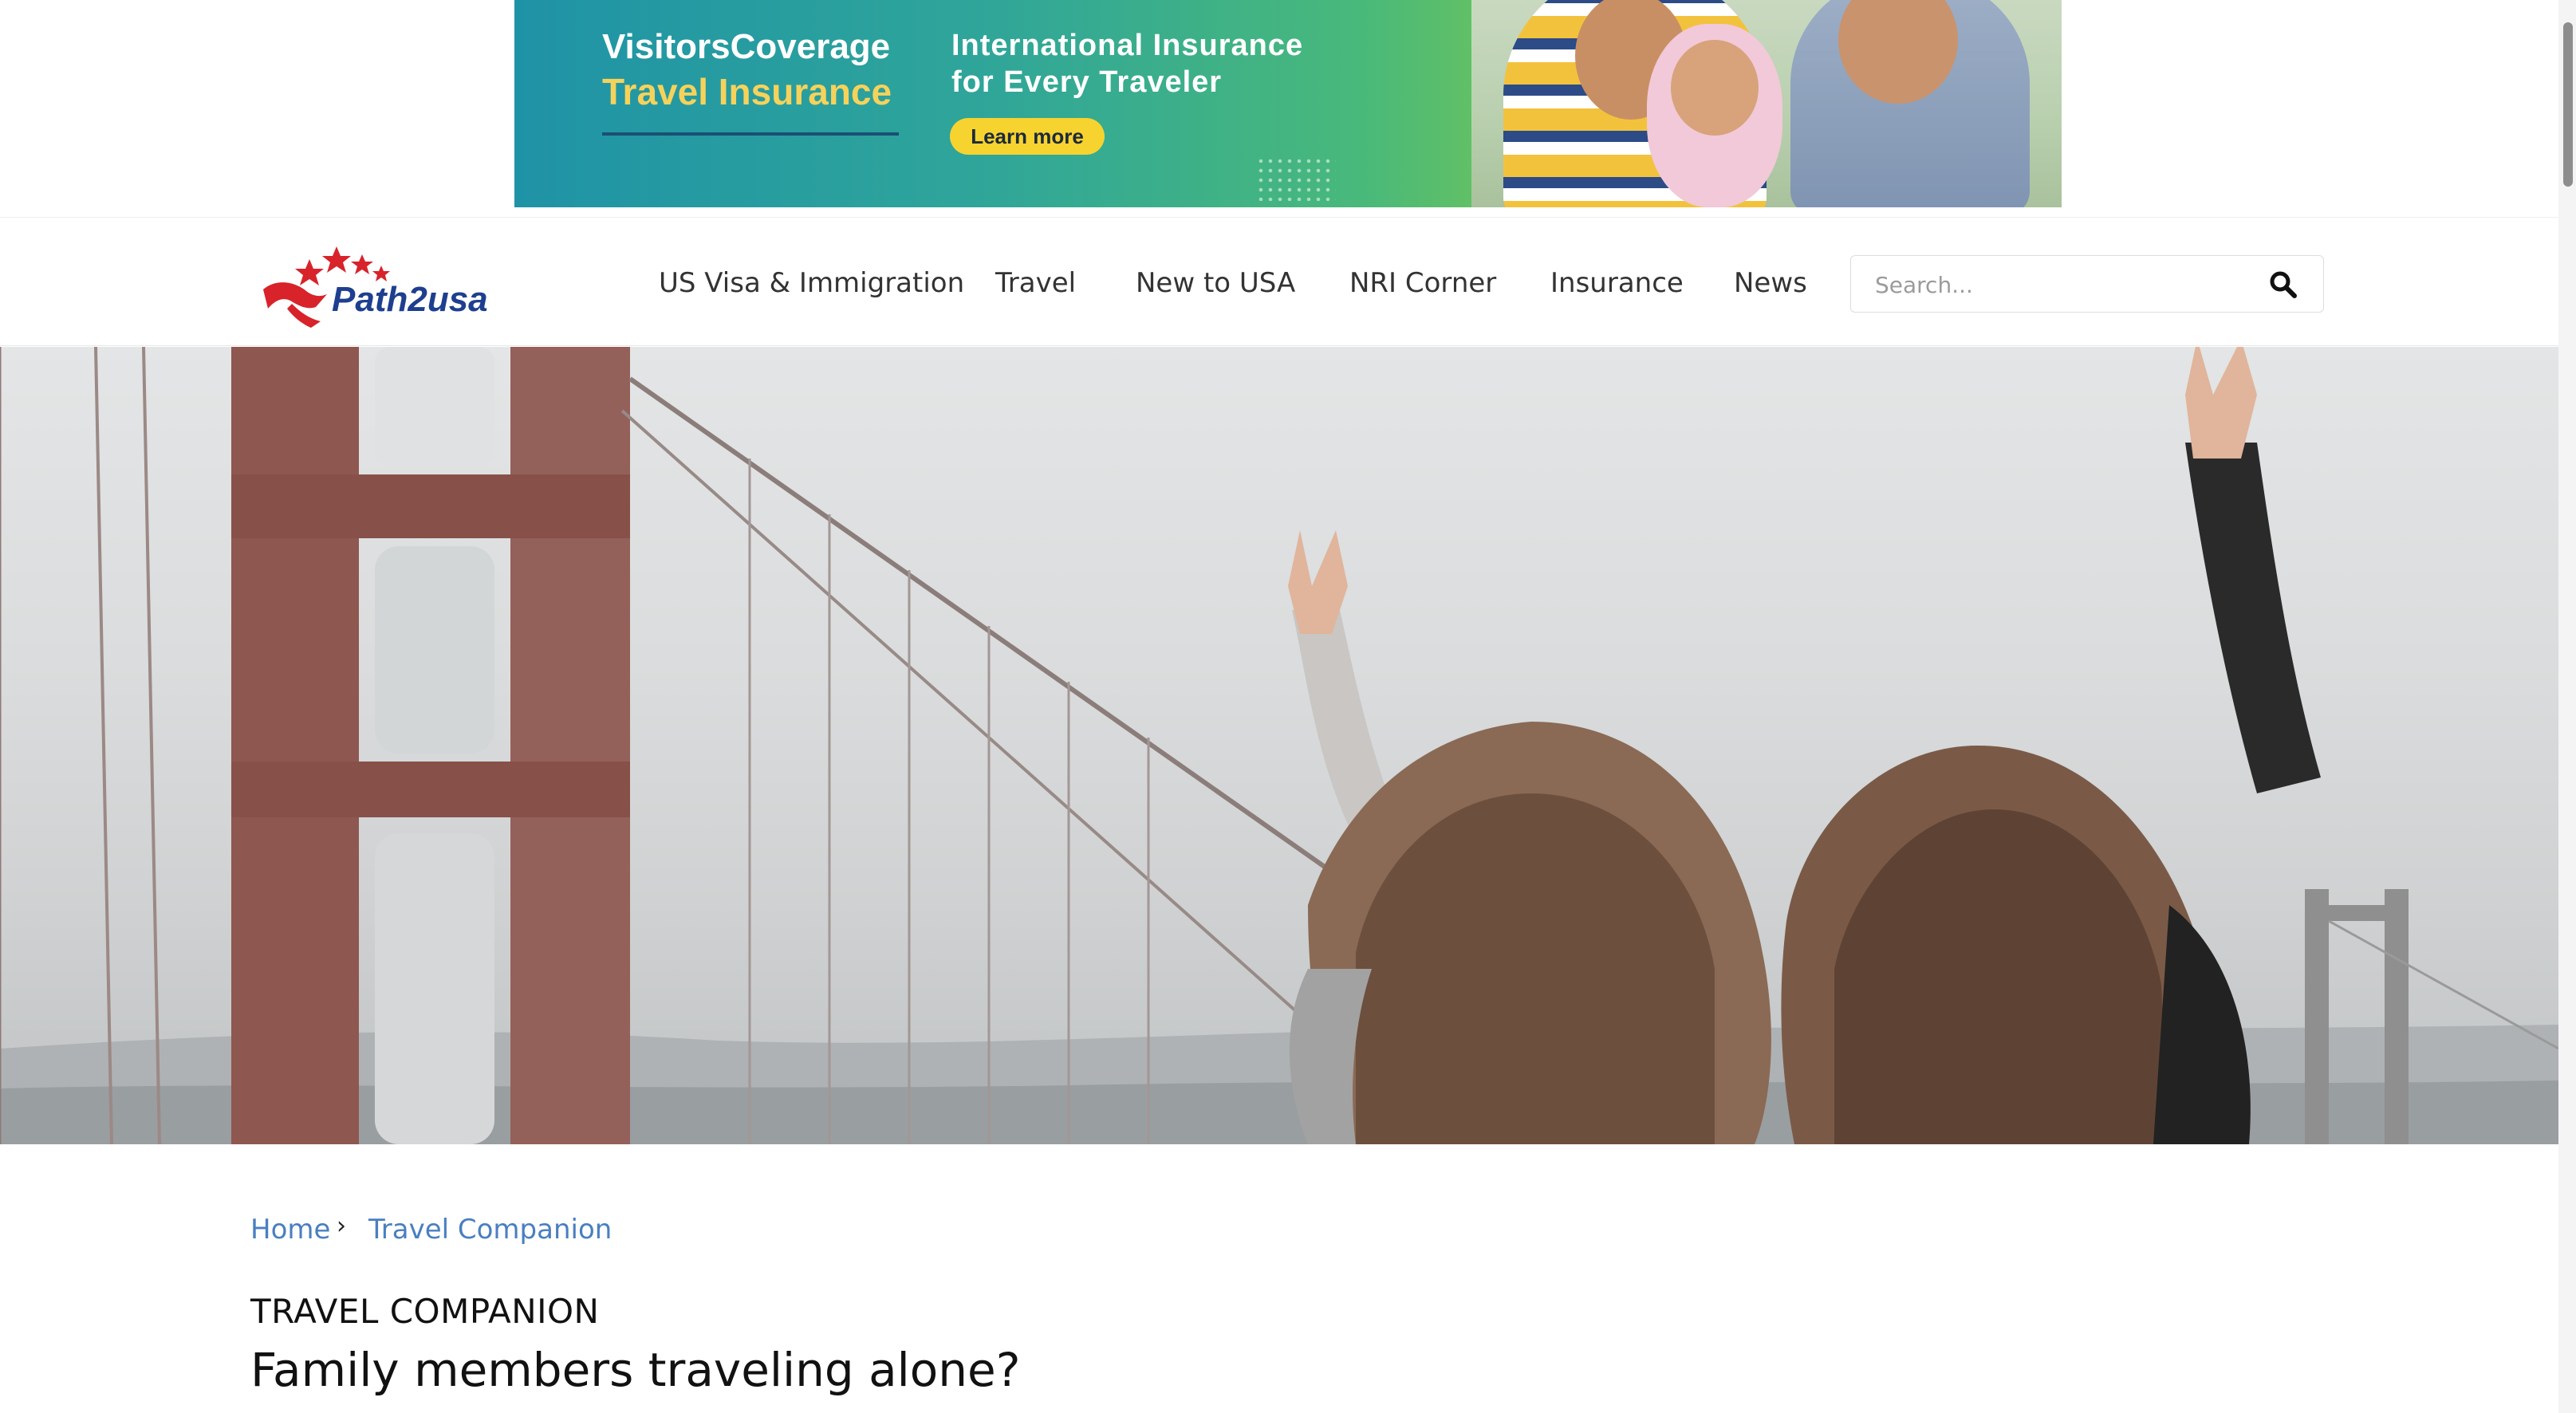 The image size is (2576, 1413). What do you see at coordinates (1027, 136) in the screenshot?
I see `ad-learn-more-button: Learn more` at bounding box center [1027, 136].